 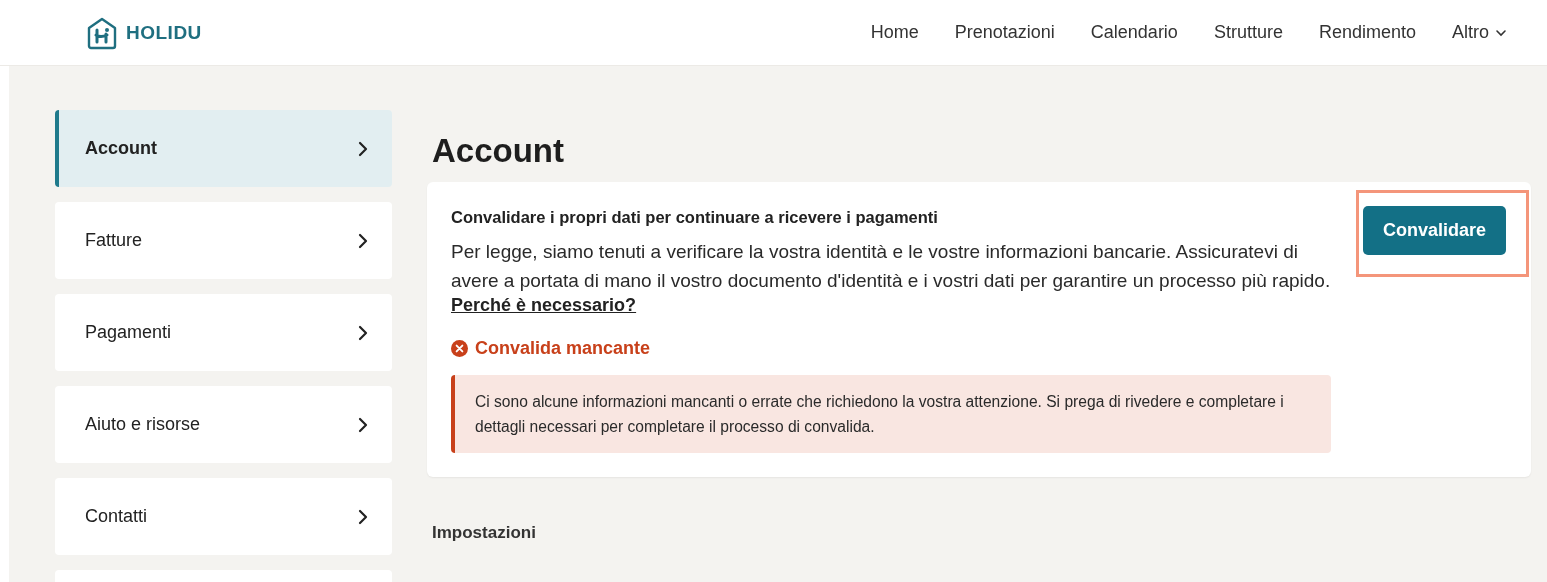 What do you see at coordinates (544, 305) in the screenshot?
I see `info-link: Perché è necessario?` at bounding box center [544, 305].